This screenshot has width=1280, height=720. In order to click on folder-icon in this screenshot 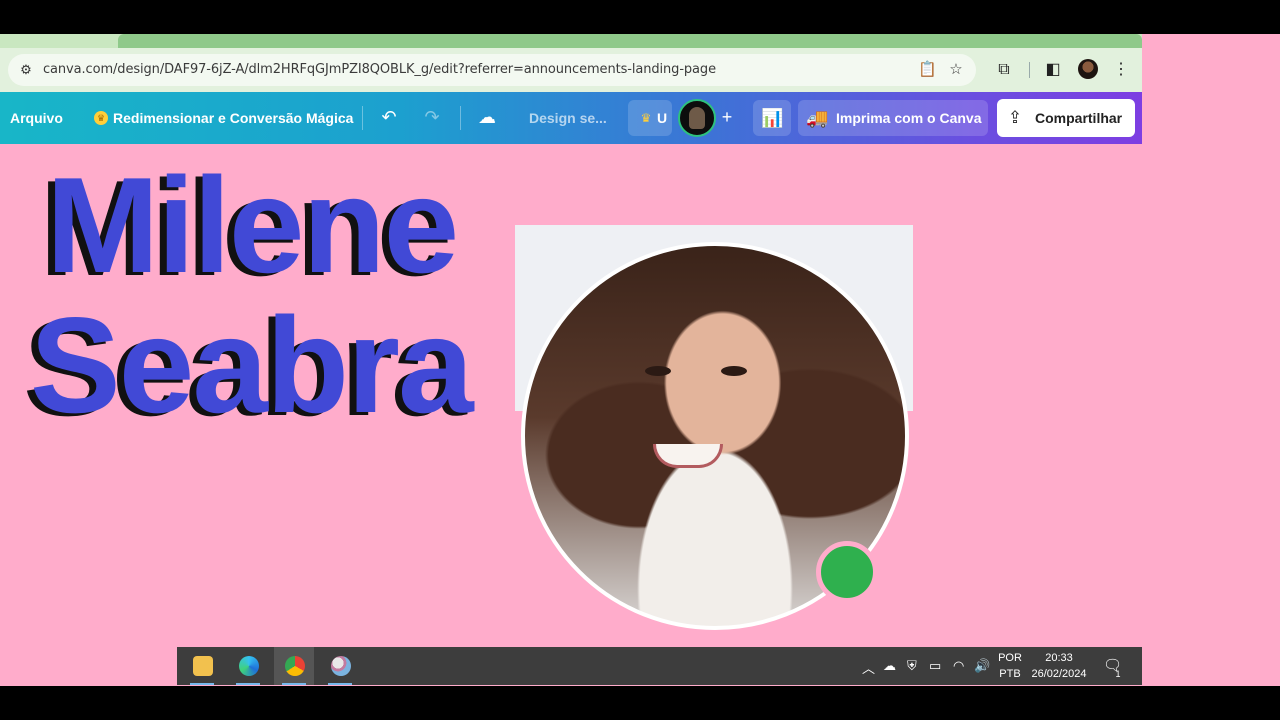, I will do `click(203, 666)`.